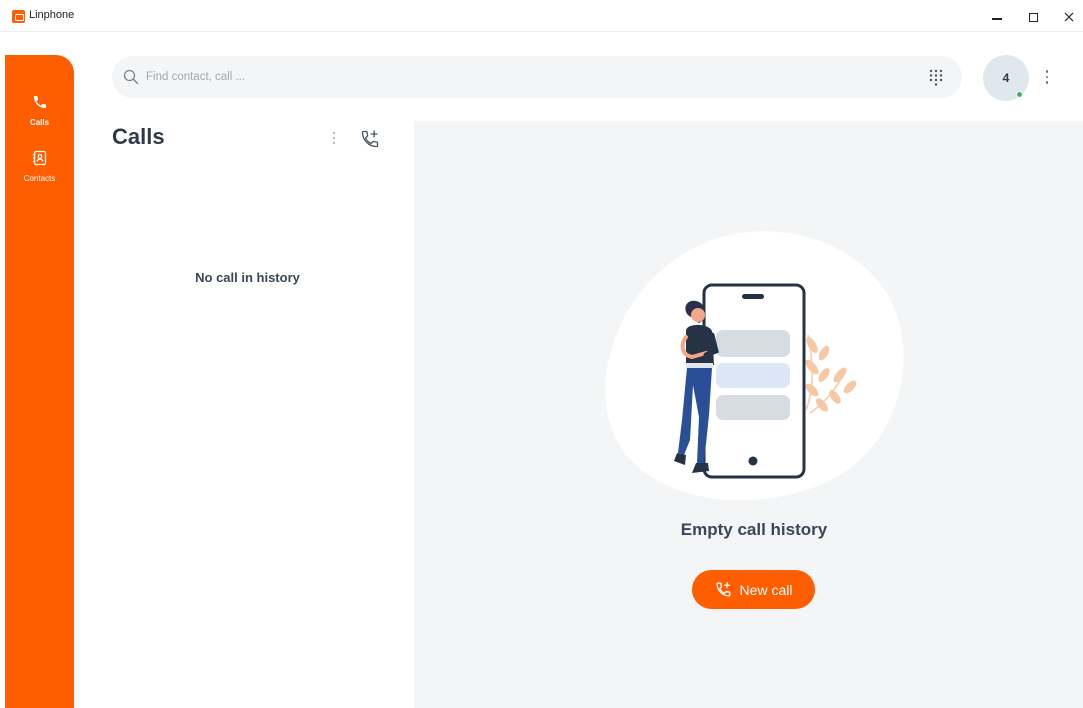  I want to click on search-icon, so click(131, 77).